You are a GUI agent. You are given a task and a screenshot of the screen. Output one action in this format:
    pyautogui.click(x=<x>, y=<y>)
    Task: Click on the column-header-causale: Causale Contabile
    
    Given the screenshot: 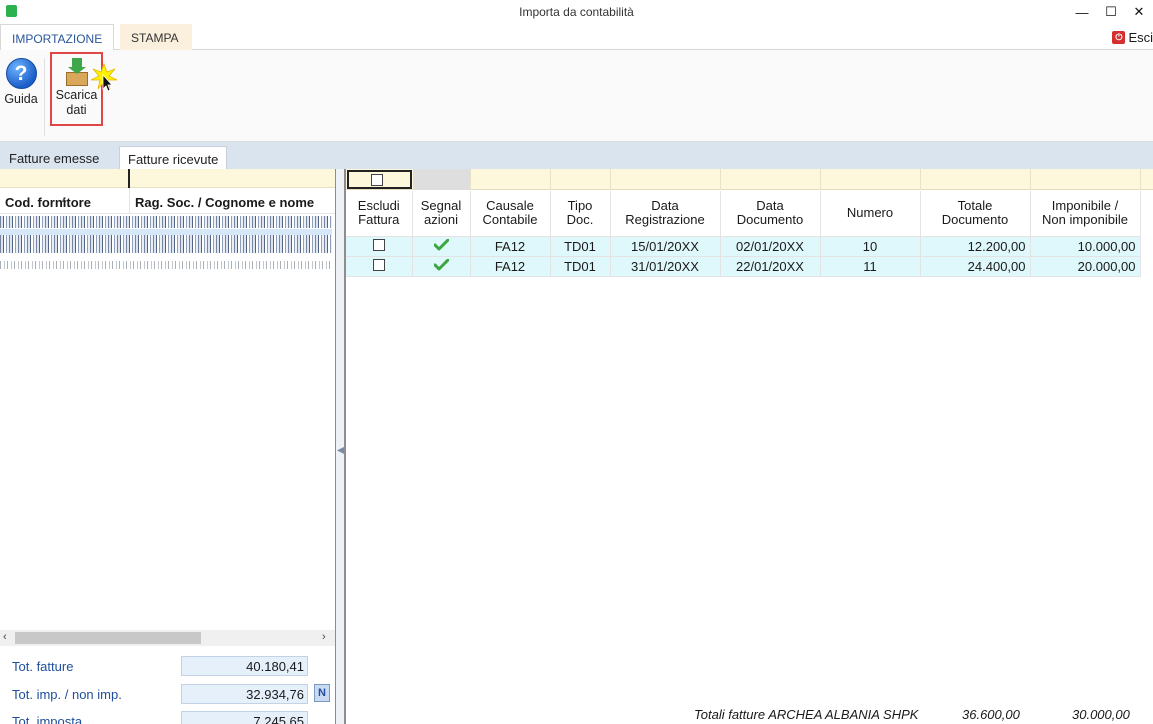 What is the action you would take?
    pyautogui.click(x=510, y=214)
    